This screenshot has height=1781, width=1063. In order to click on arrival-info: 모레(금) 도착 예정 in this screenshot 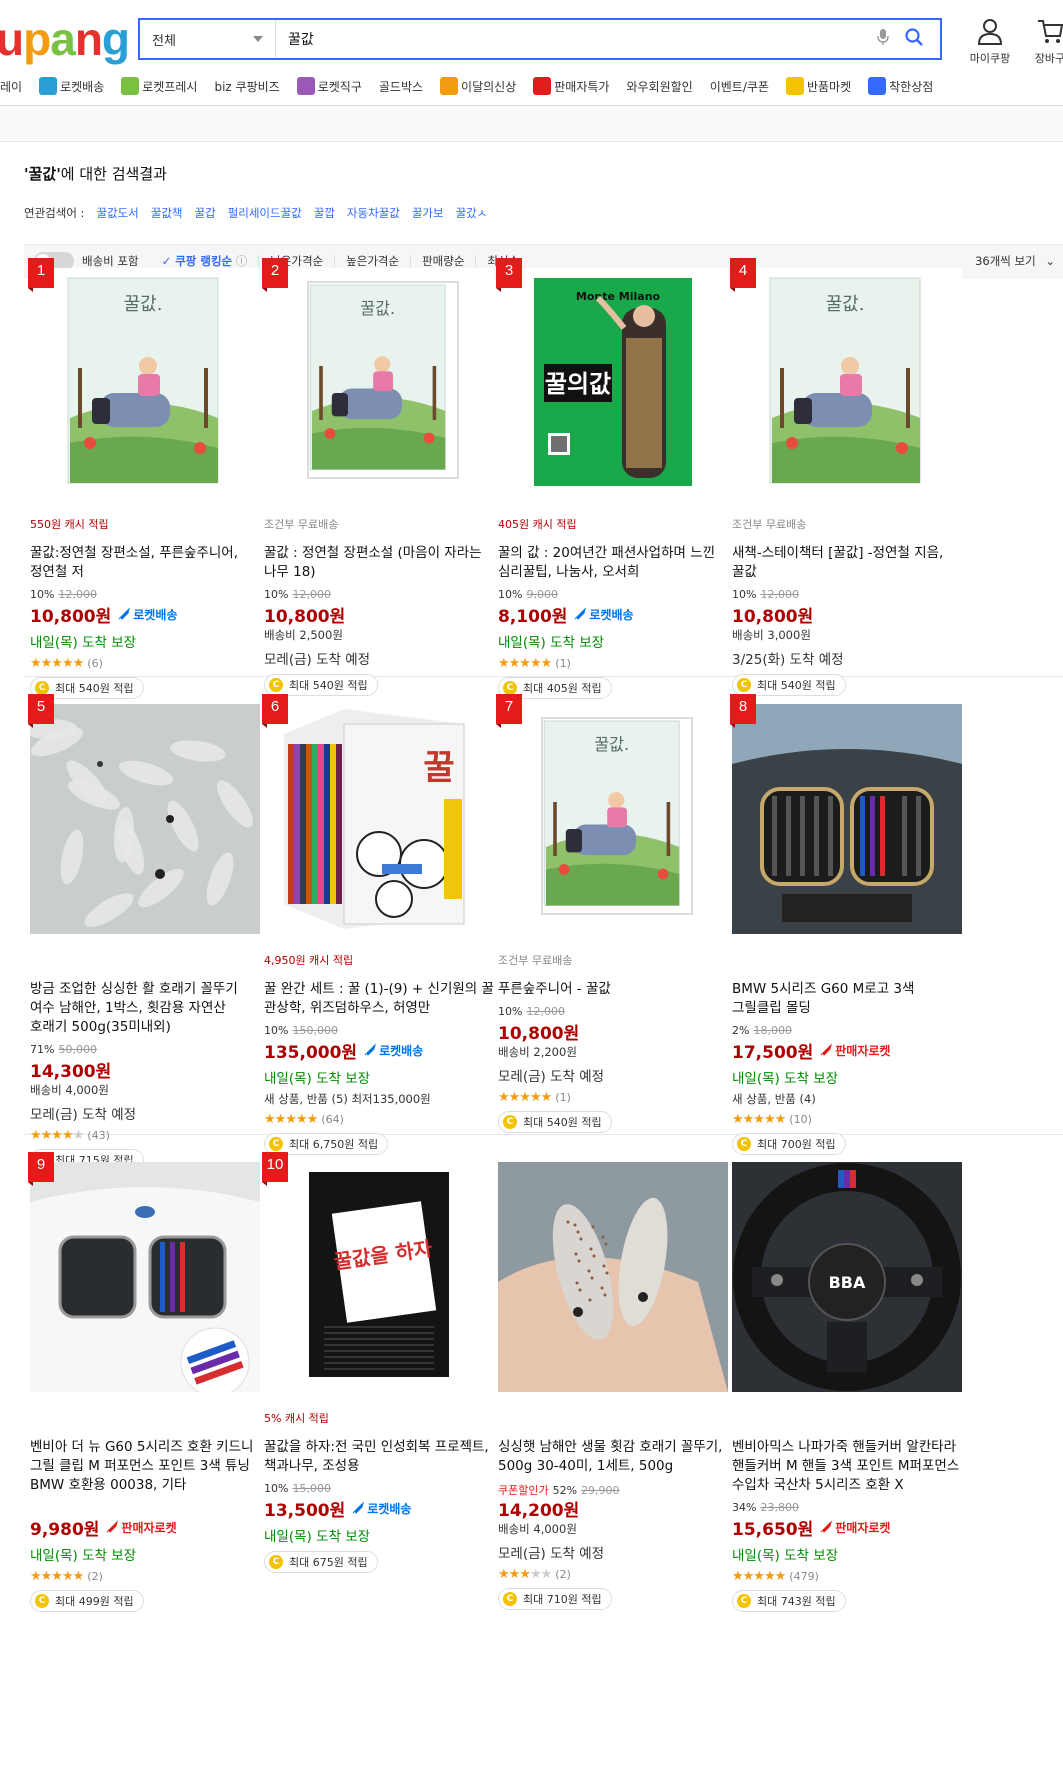, I will do `click(551, 1554)`.